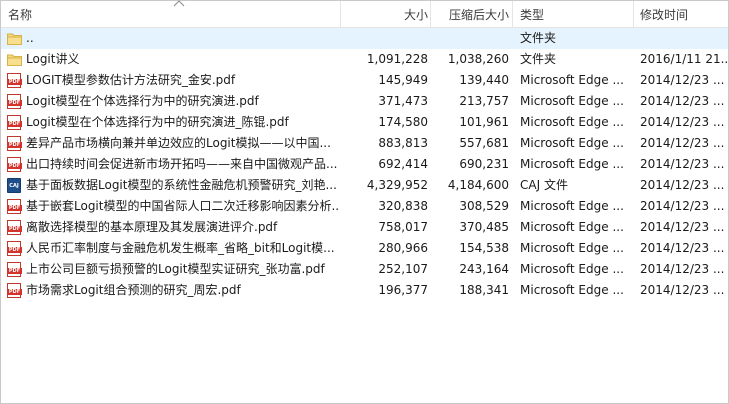 The width and height of the screenshot is (729, 404). I want to click on file-size: 280,966, so click(403, 248).